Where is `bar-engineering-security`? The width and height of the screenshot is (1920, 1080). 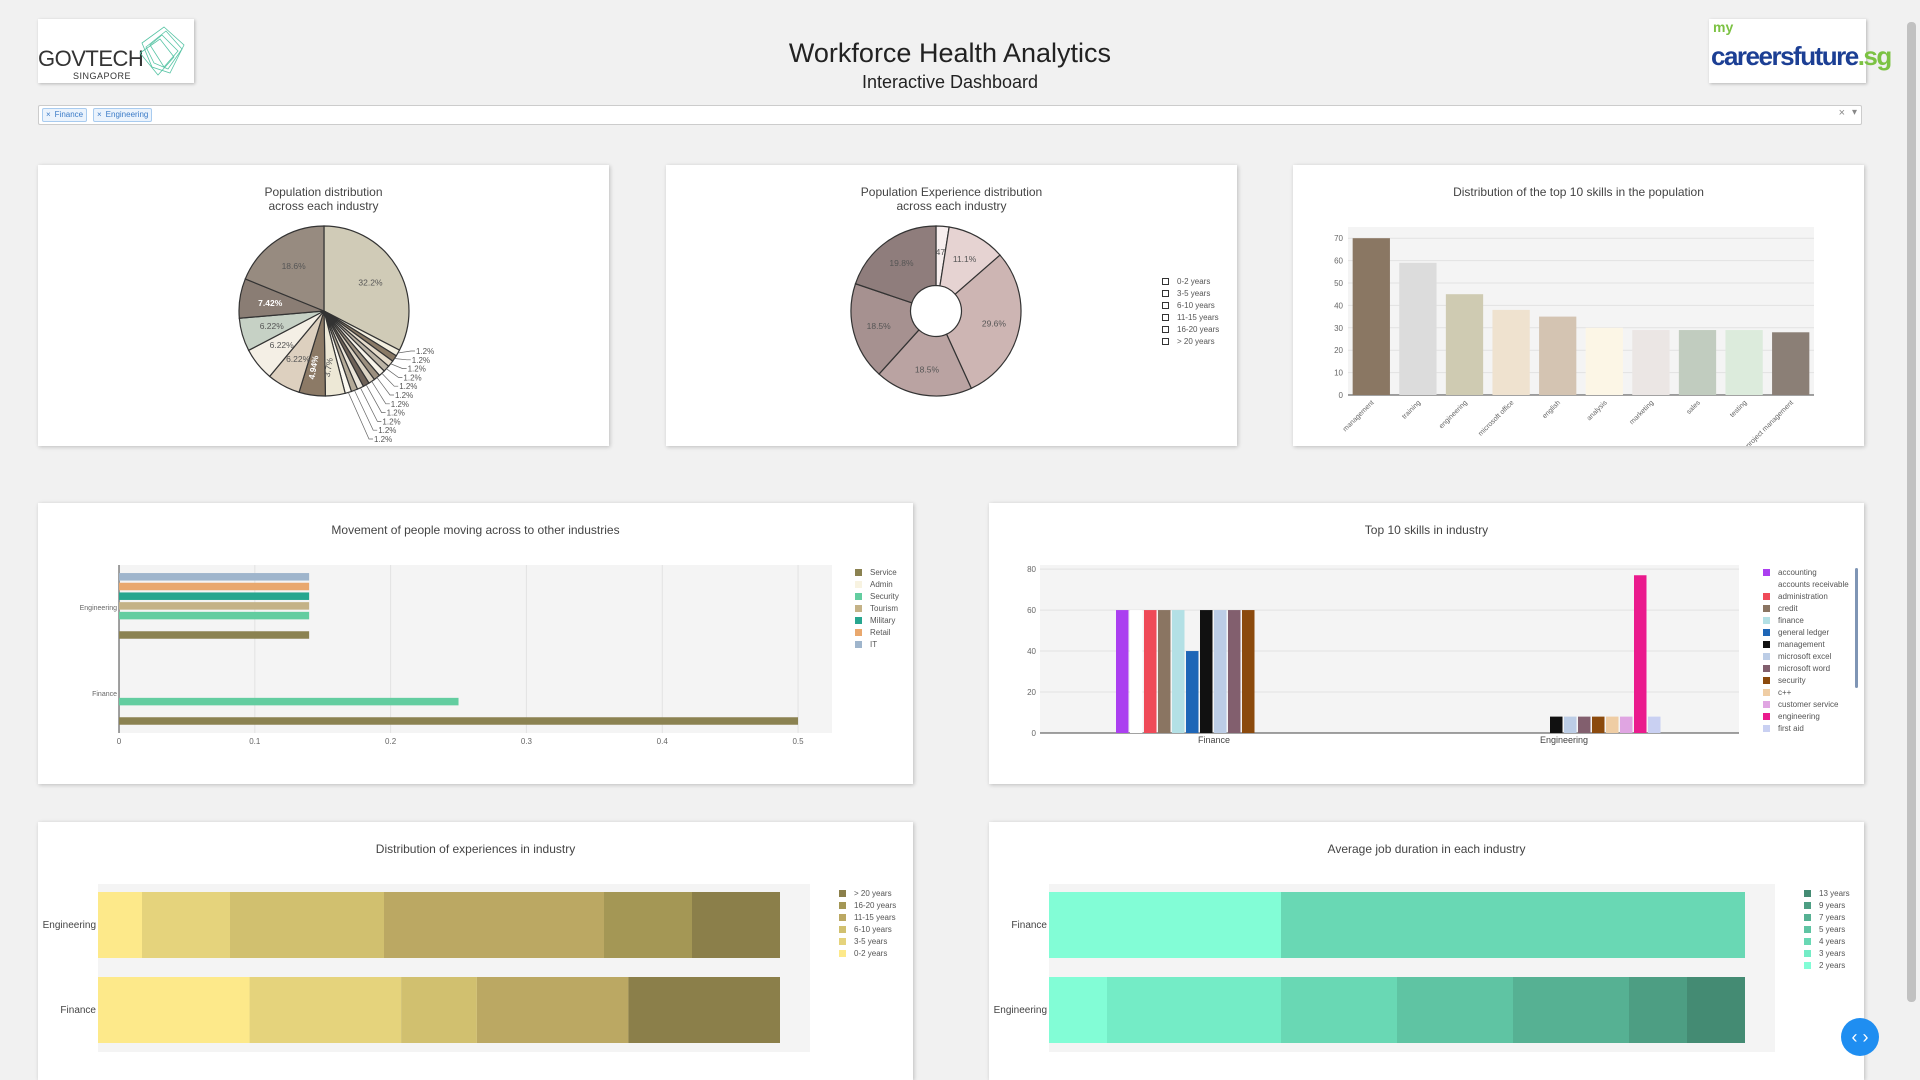
bar-engineering-security is located at coordinates (1598, 724).